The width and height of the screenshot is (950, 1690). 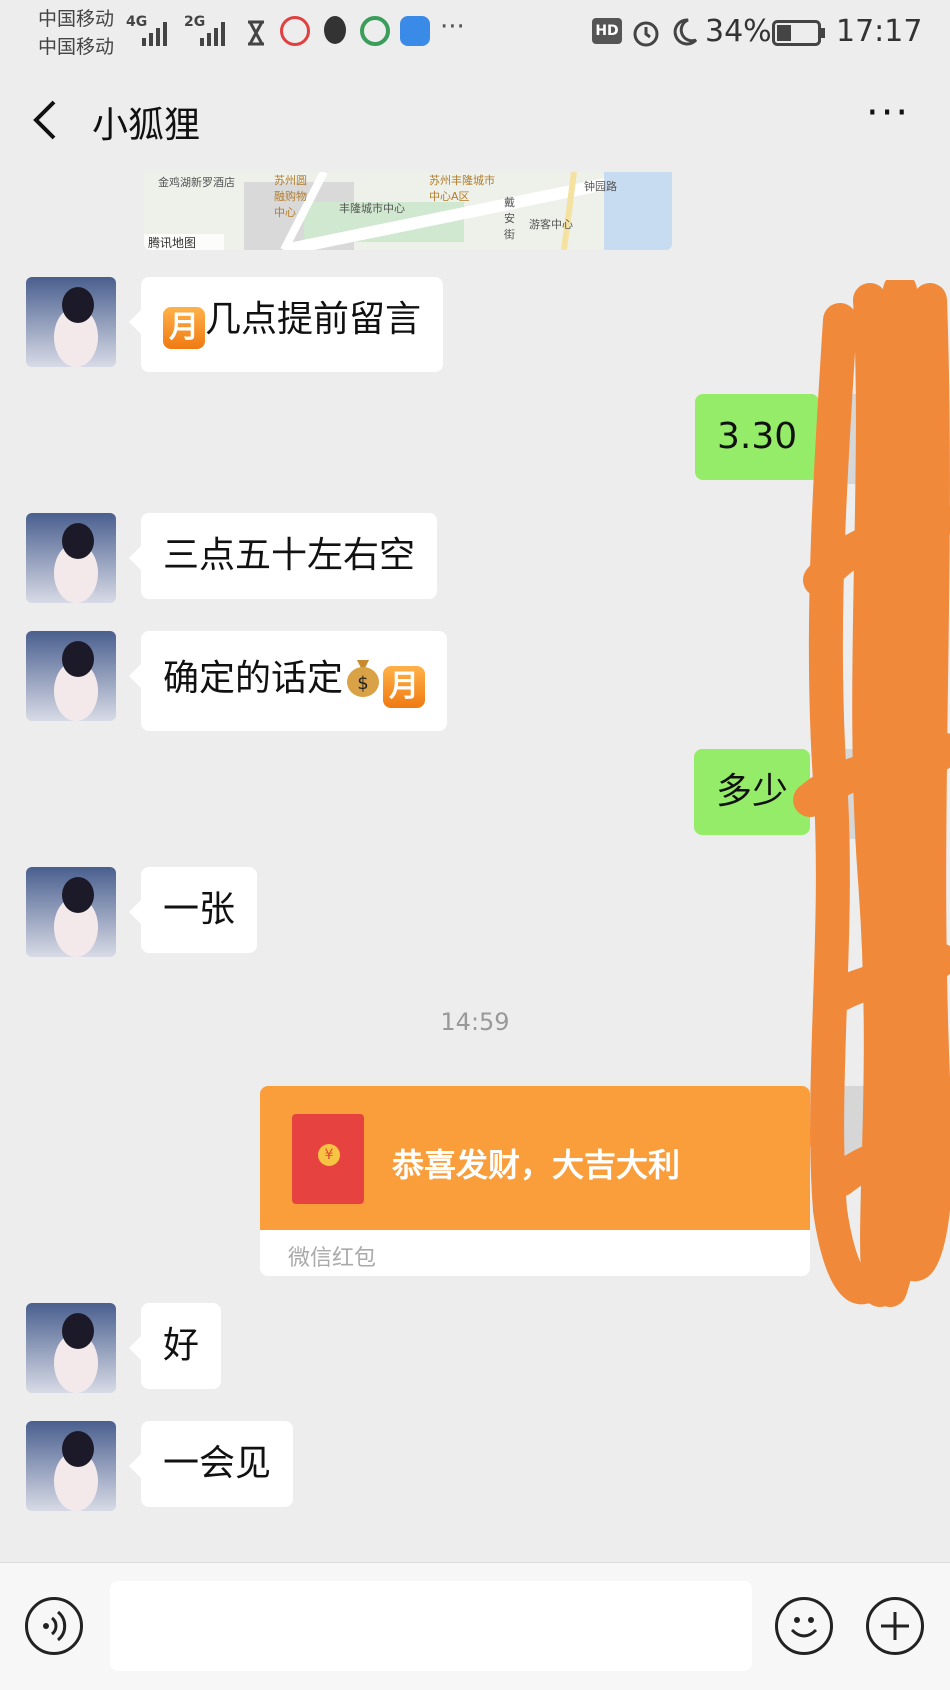 I want to click on qq-penguin-icon, so click(x=335, y=30).